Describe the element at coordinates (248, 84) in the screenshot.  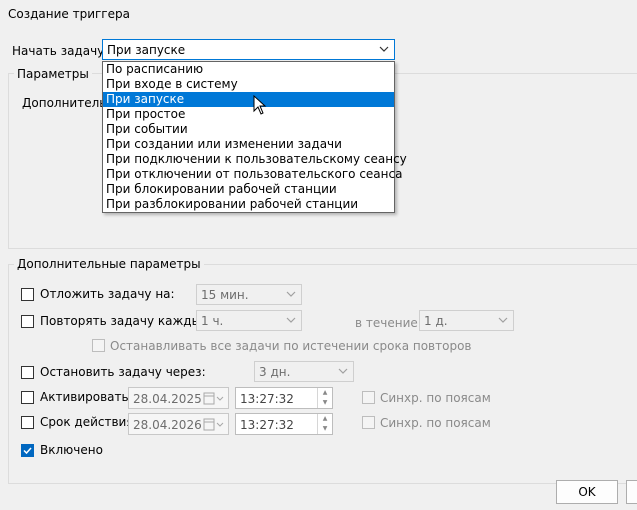
I see `dropdown-item: При входе в систему` at that location.